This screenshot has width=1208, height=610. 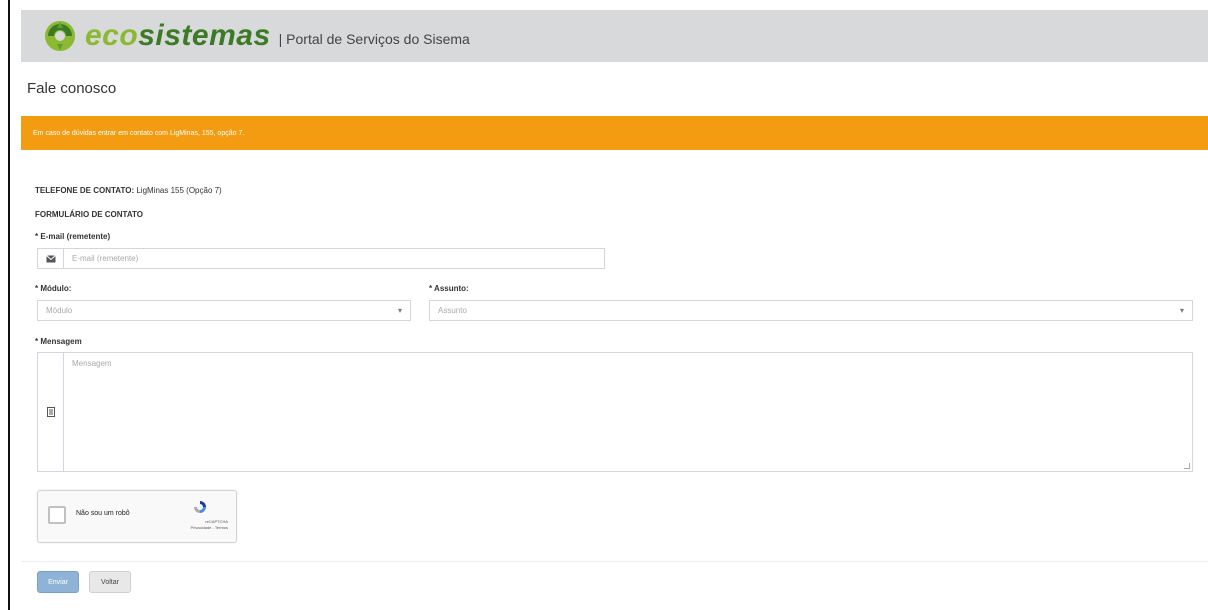 What do you see at coordinates (1187, 466) in the screenshot?
I see `resize-grip-icon` at bounding box center [1187, 466].